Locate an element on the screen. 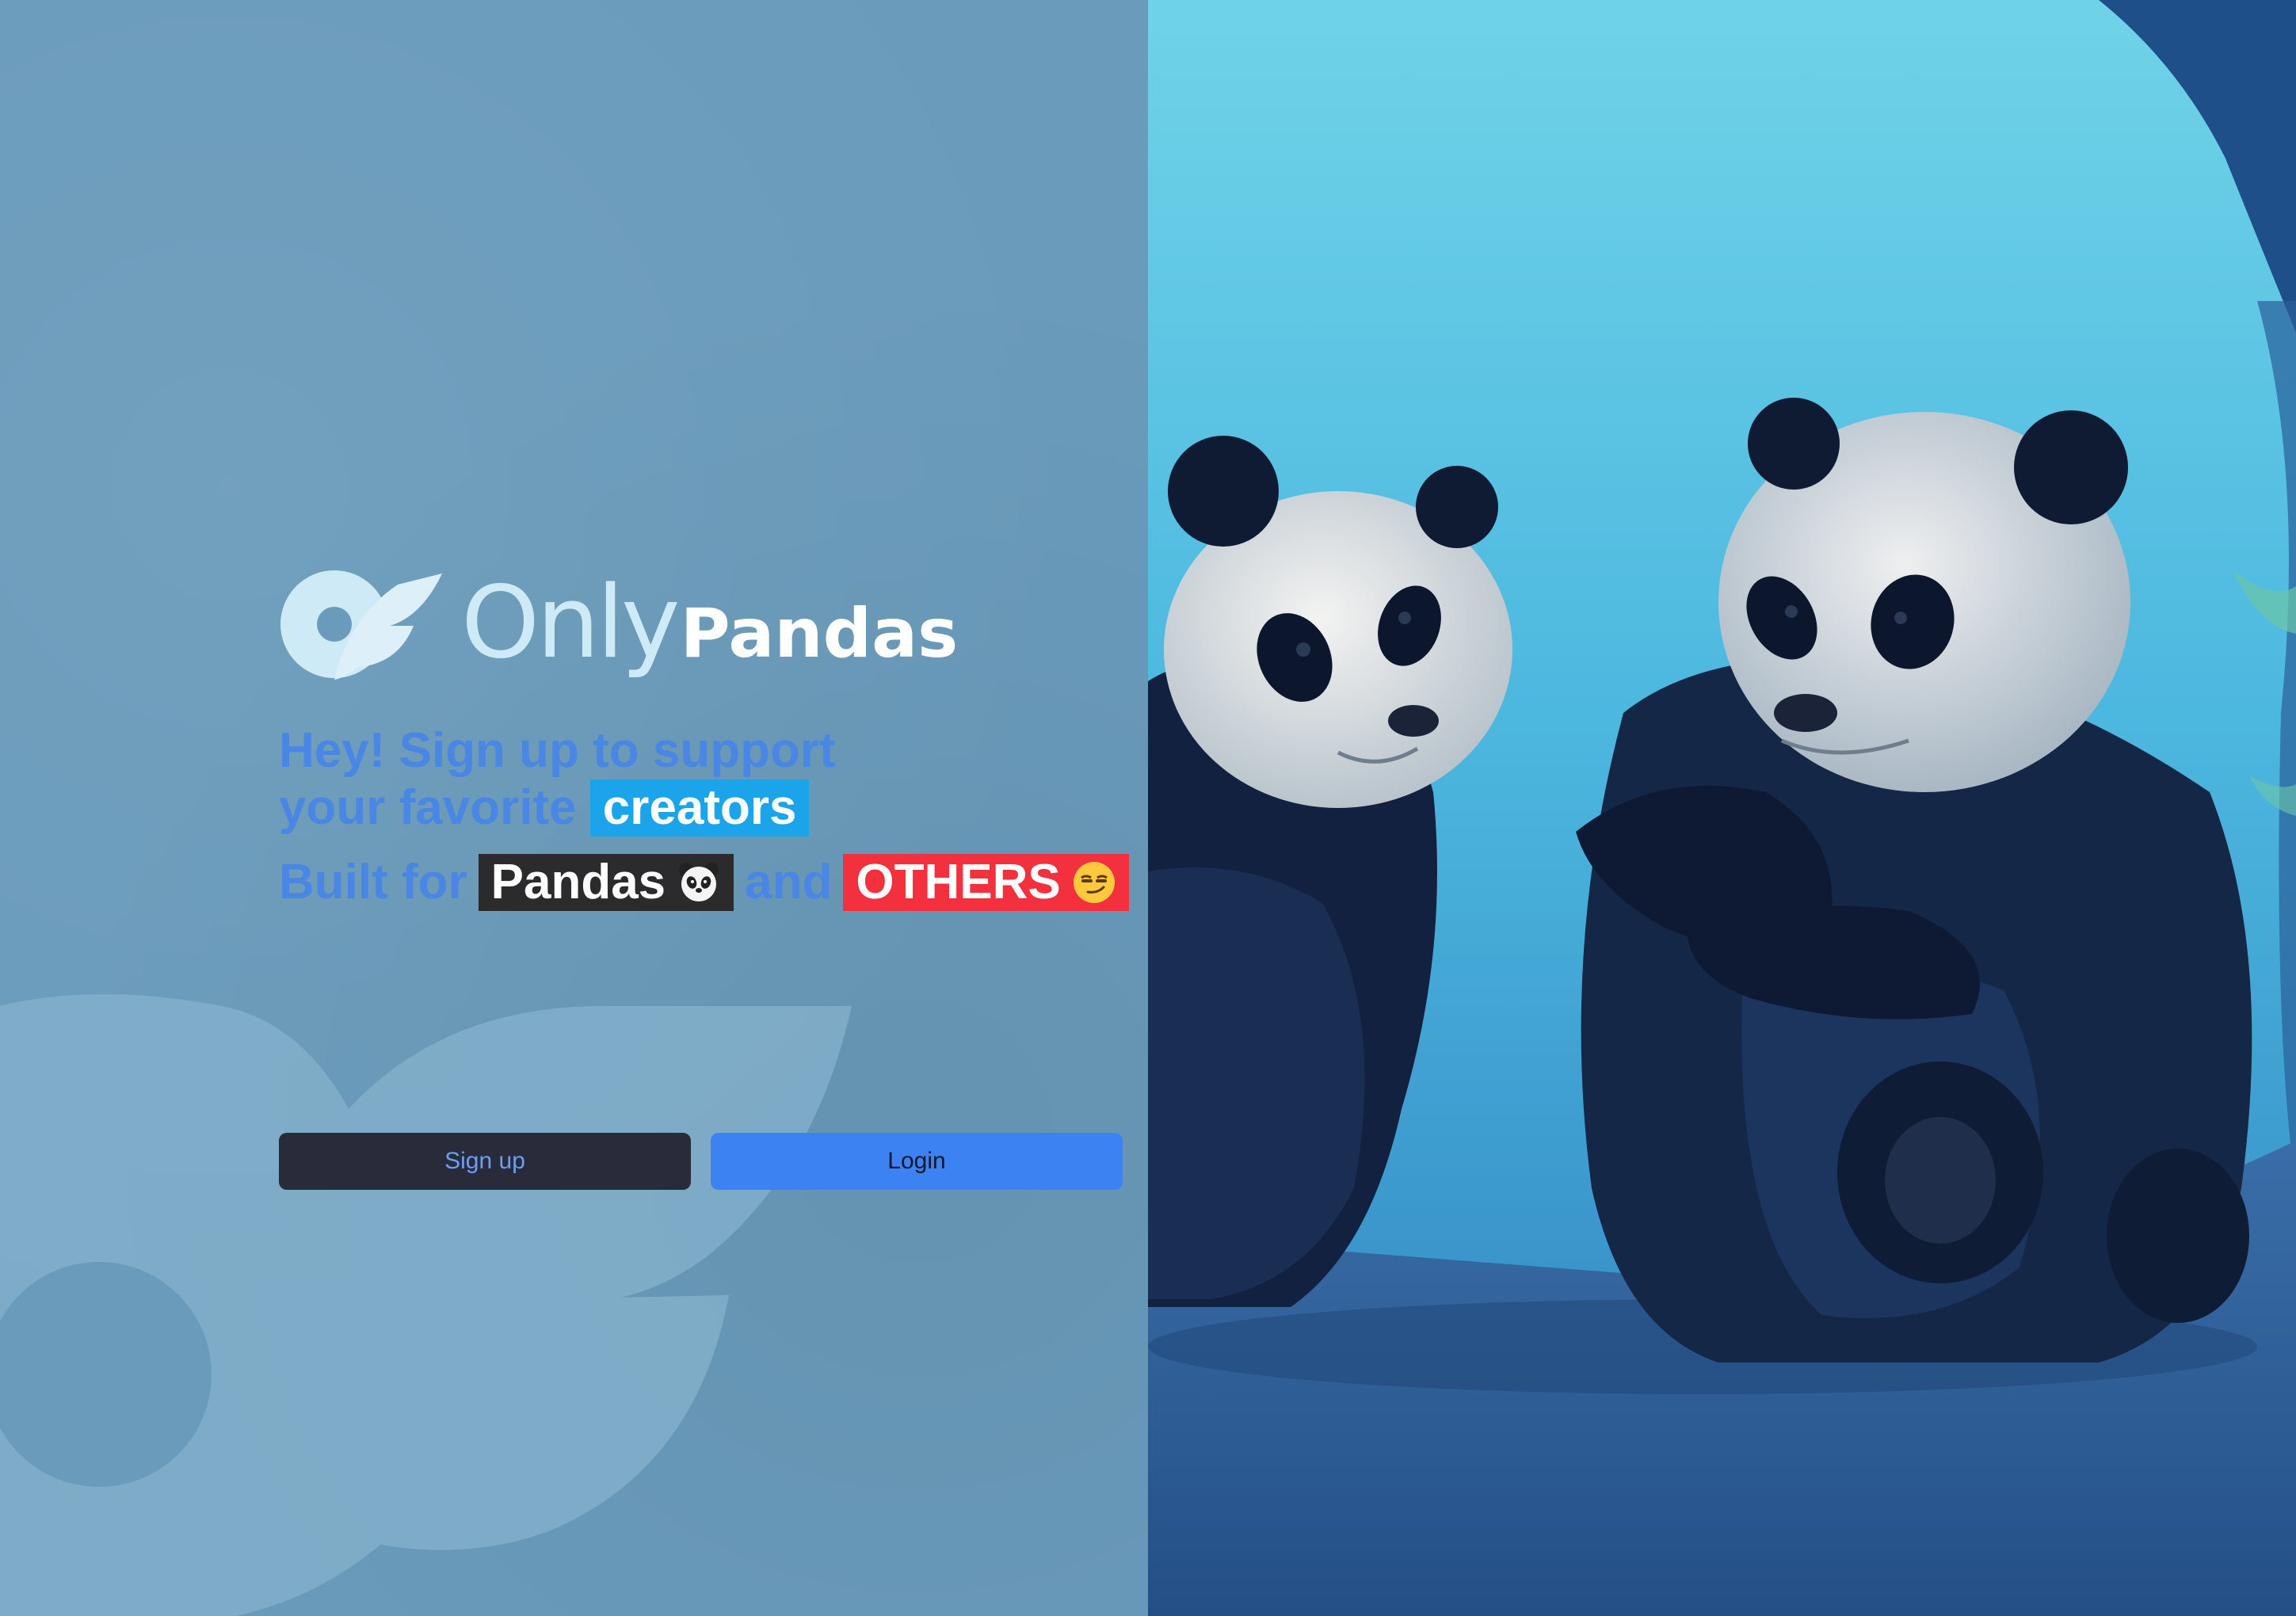  brand-wordmark: Only Pandas is located at coordinates (709, 622).